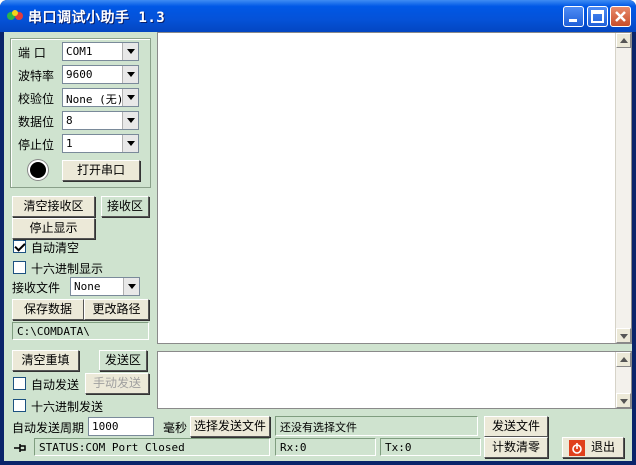  Describe the element at coordinates (430, 447) in the screenshot. I see `tx-counter: Tx:0` at that location.